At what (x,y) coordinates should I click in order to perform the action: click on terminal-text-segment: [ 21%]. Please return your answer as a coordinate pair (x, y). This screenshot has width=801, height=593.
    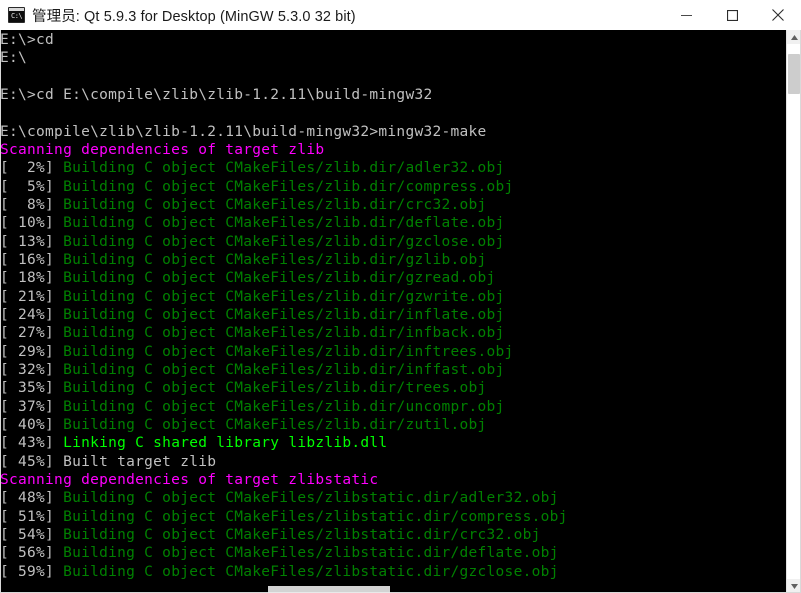
    Looking at the image, I should click on (32, 296).